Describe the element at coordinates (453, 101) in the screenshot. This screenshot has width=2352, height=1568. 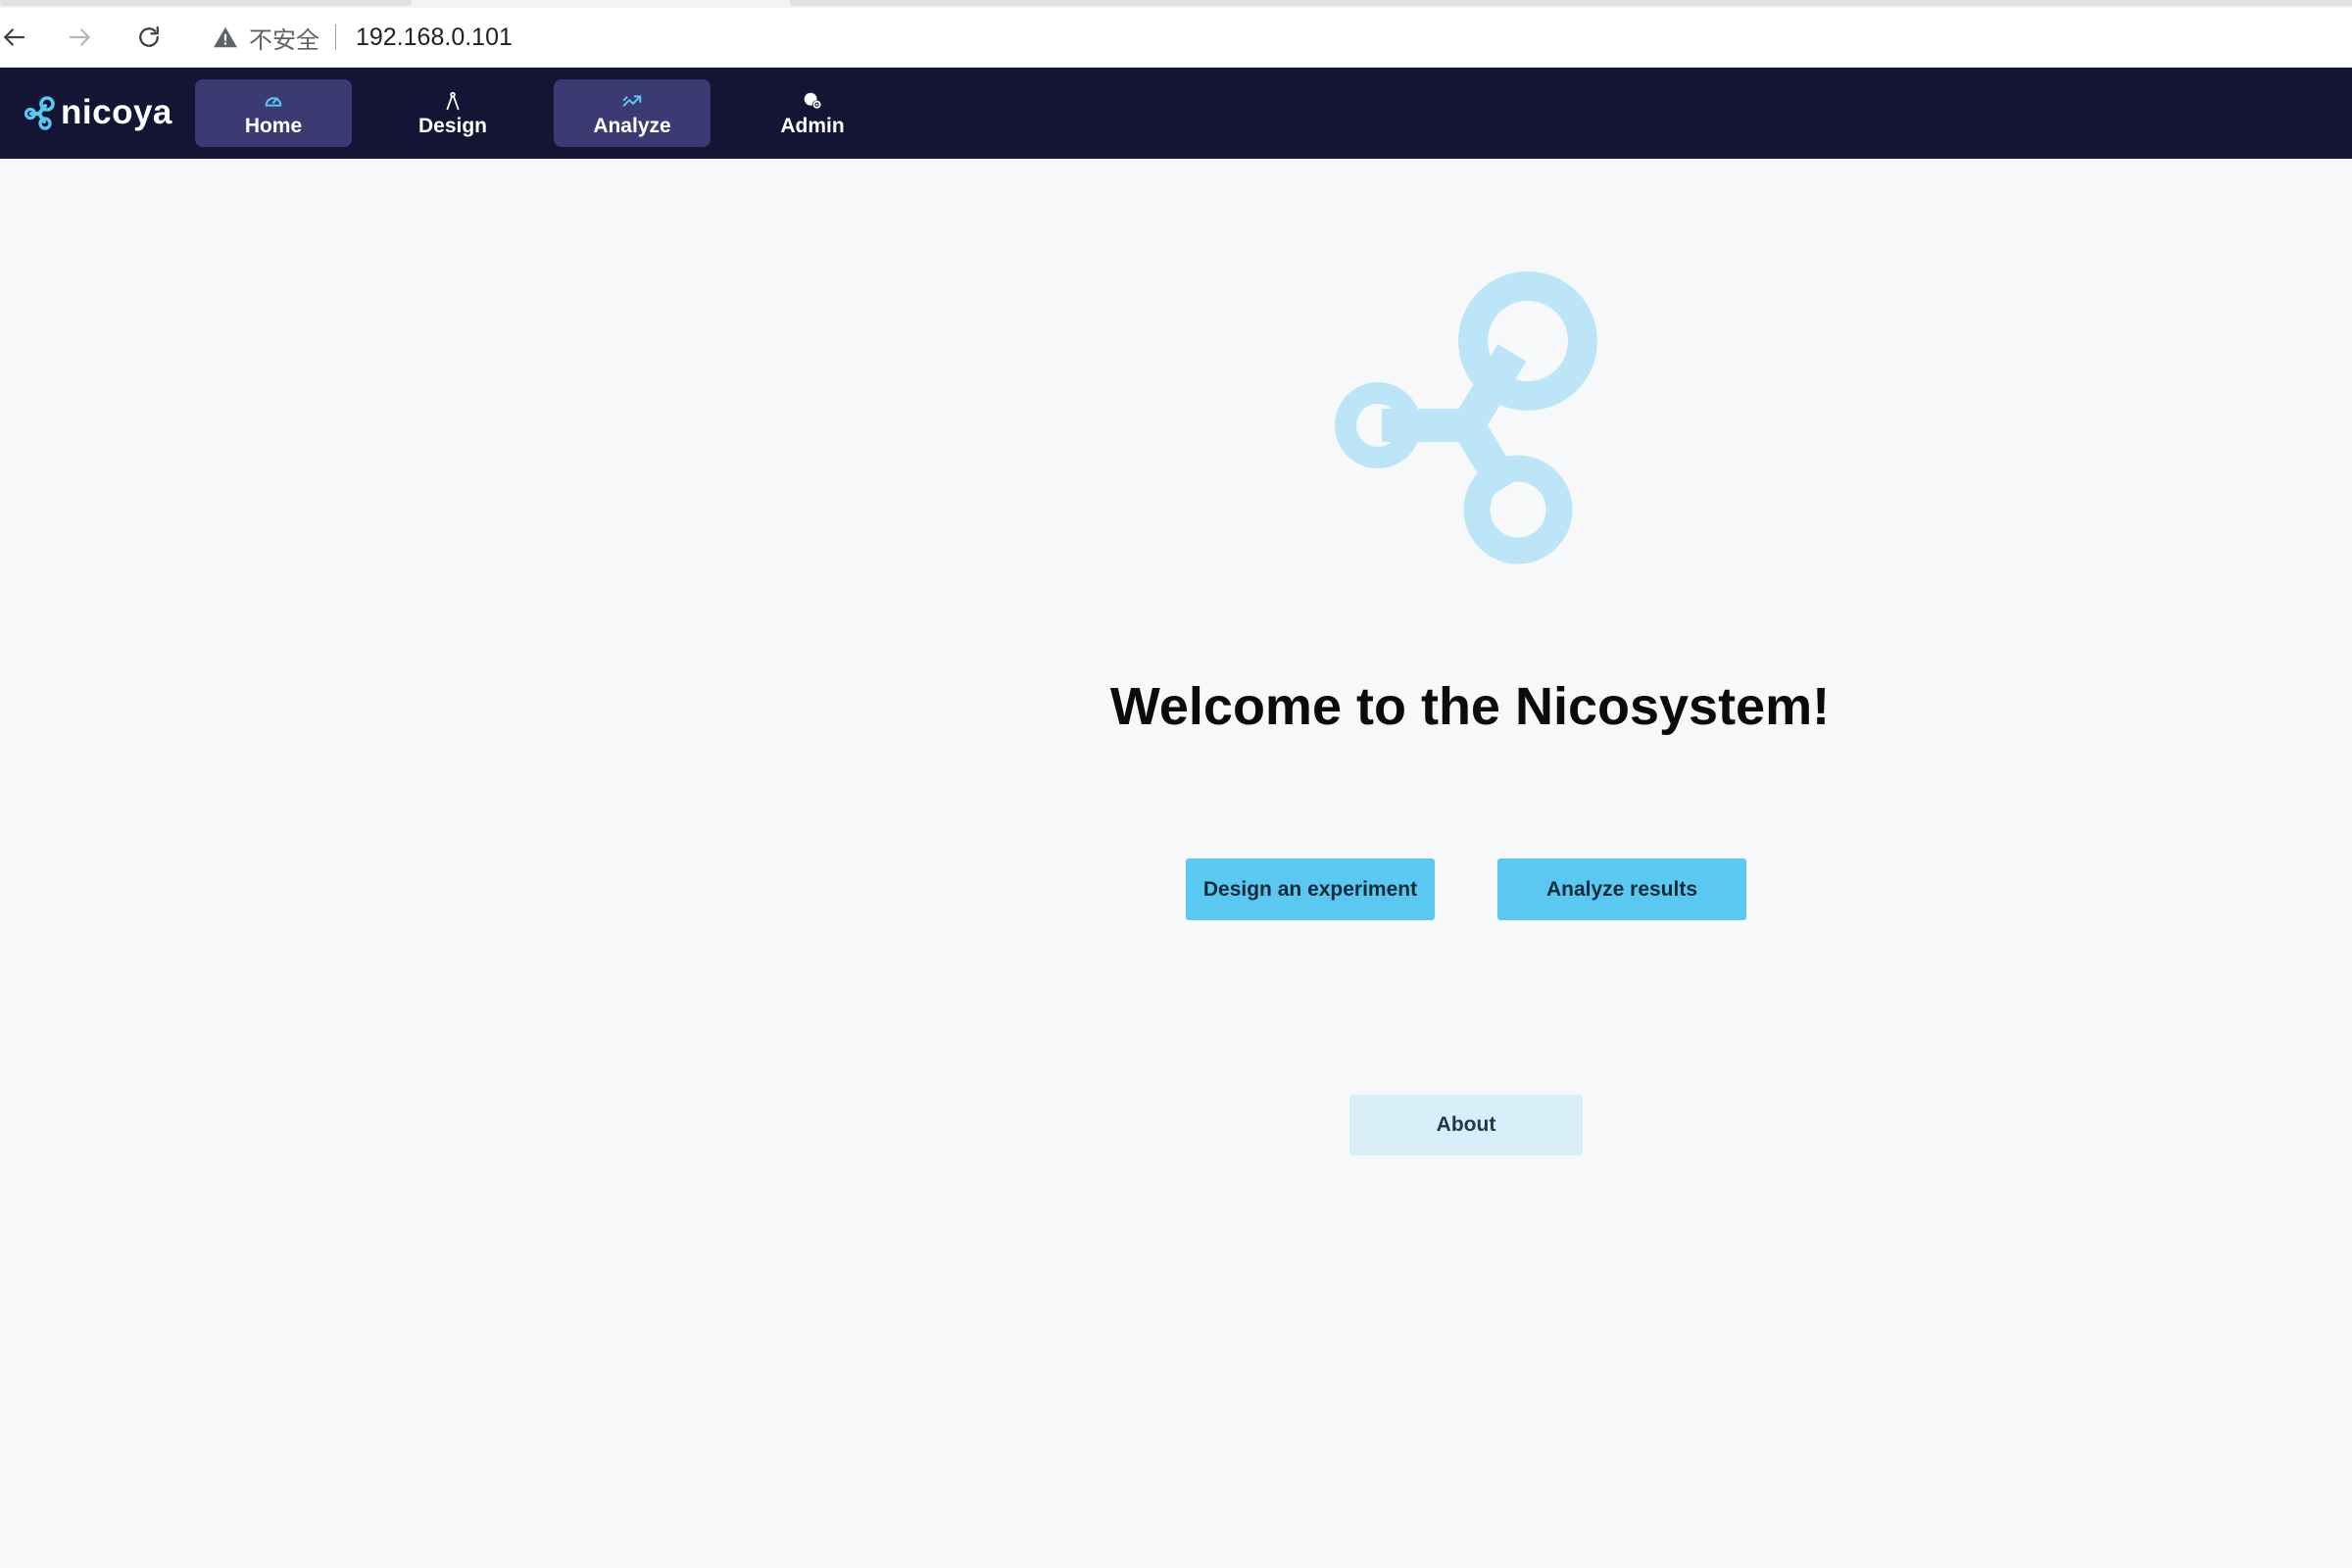
I see `compass-icon` at that location.